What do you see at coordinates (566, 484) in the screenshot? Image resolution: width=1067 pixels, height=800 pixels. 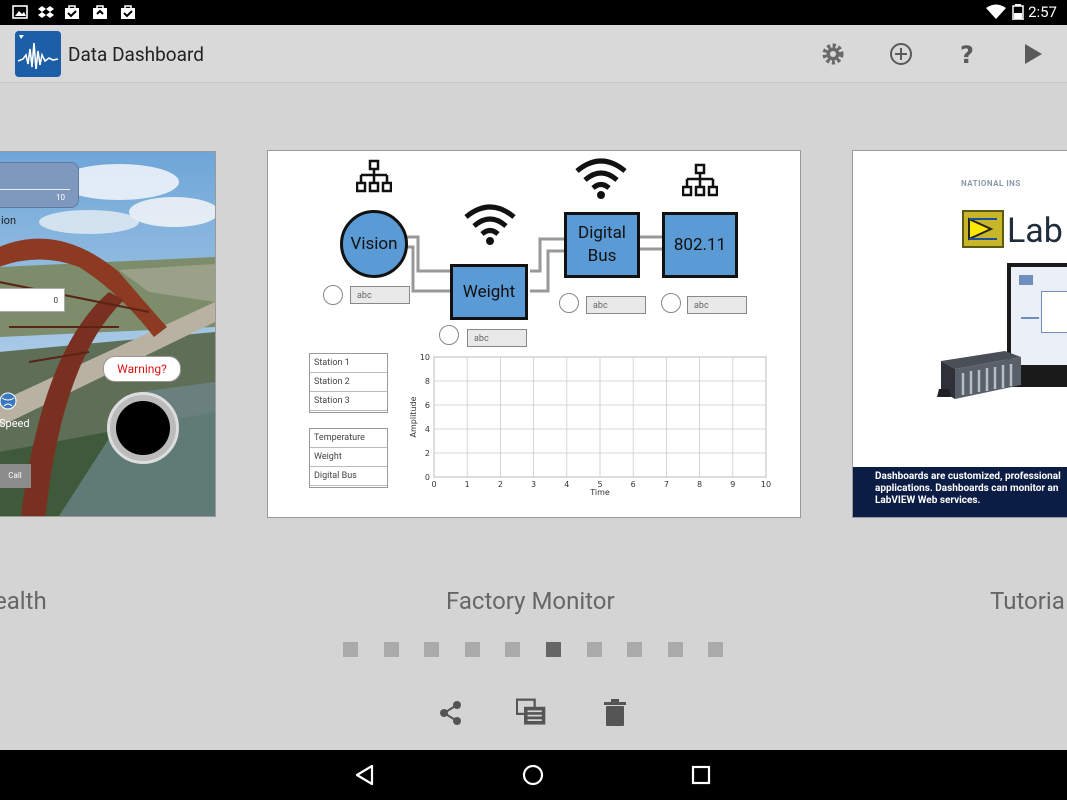 I see `x-tick-label: 4` at bounding box center [566, 484].